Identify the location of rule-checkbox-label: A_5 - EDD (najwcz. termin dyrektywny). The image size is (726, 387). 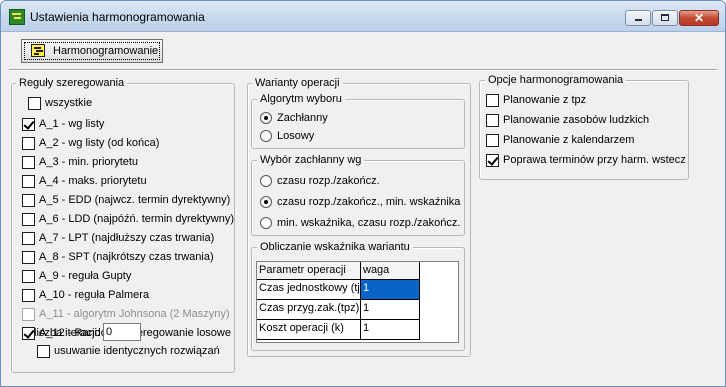
(135, 200).